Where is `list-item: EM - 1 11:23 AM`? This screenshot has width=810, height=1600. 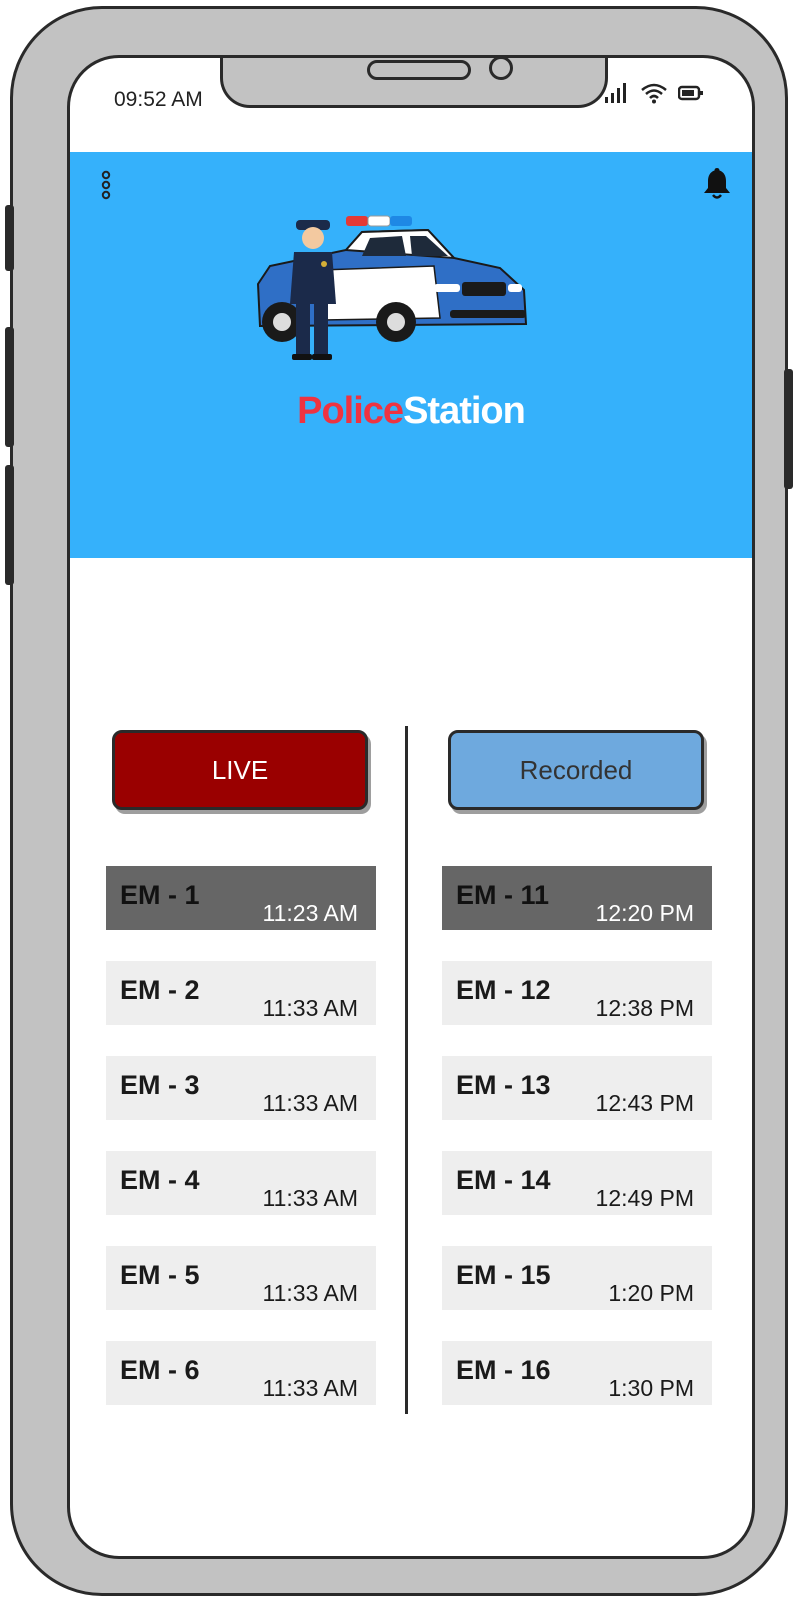
list-item: EM - 1 11:23 AM is located at coordinates (241, 898).